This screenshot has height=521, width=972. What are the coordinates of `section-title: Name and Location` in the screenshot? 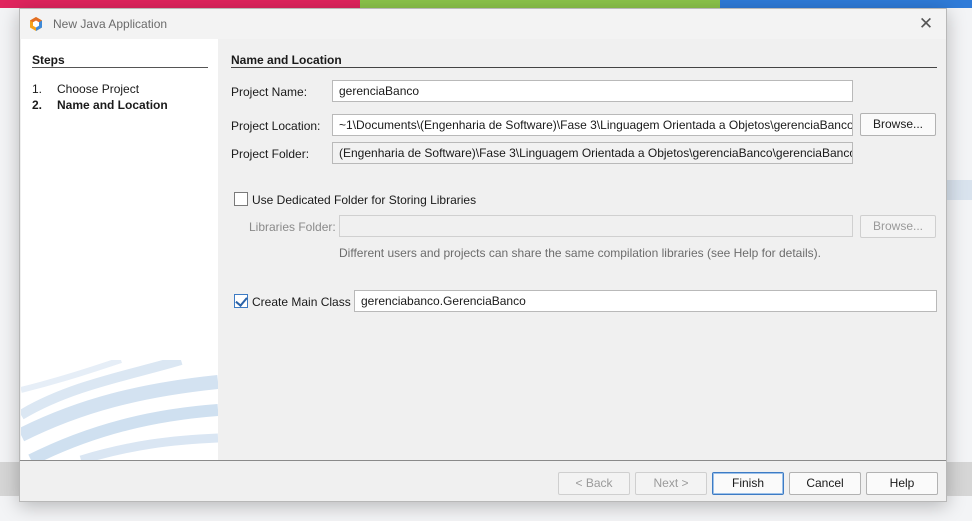 It's located at (286, 60).